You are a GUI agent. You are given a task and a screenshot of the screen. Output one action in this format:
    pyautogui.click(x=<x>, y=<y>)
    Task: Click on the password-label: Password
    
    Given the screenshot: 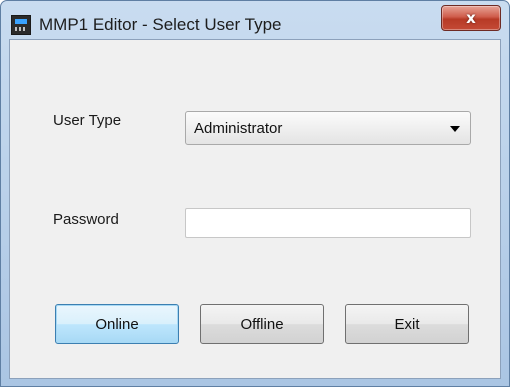 What is the action you would take?
    pyautogui.click(x=86, y=219)
    